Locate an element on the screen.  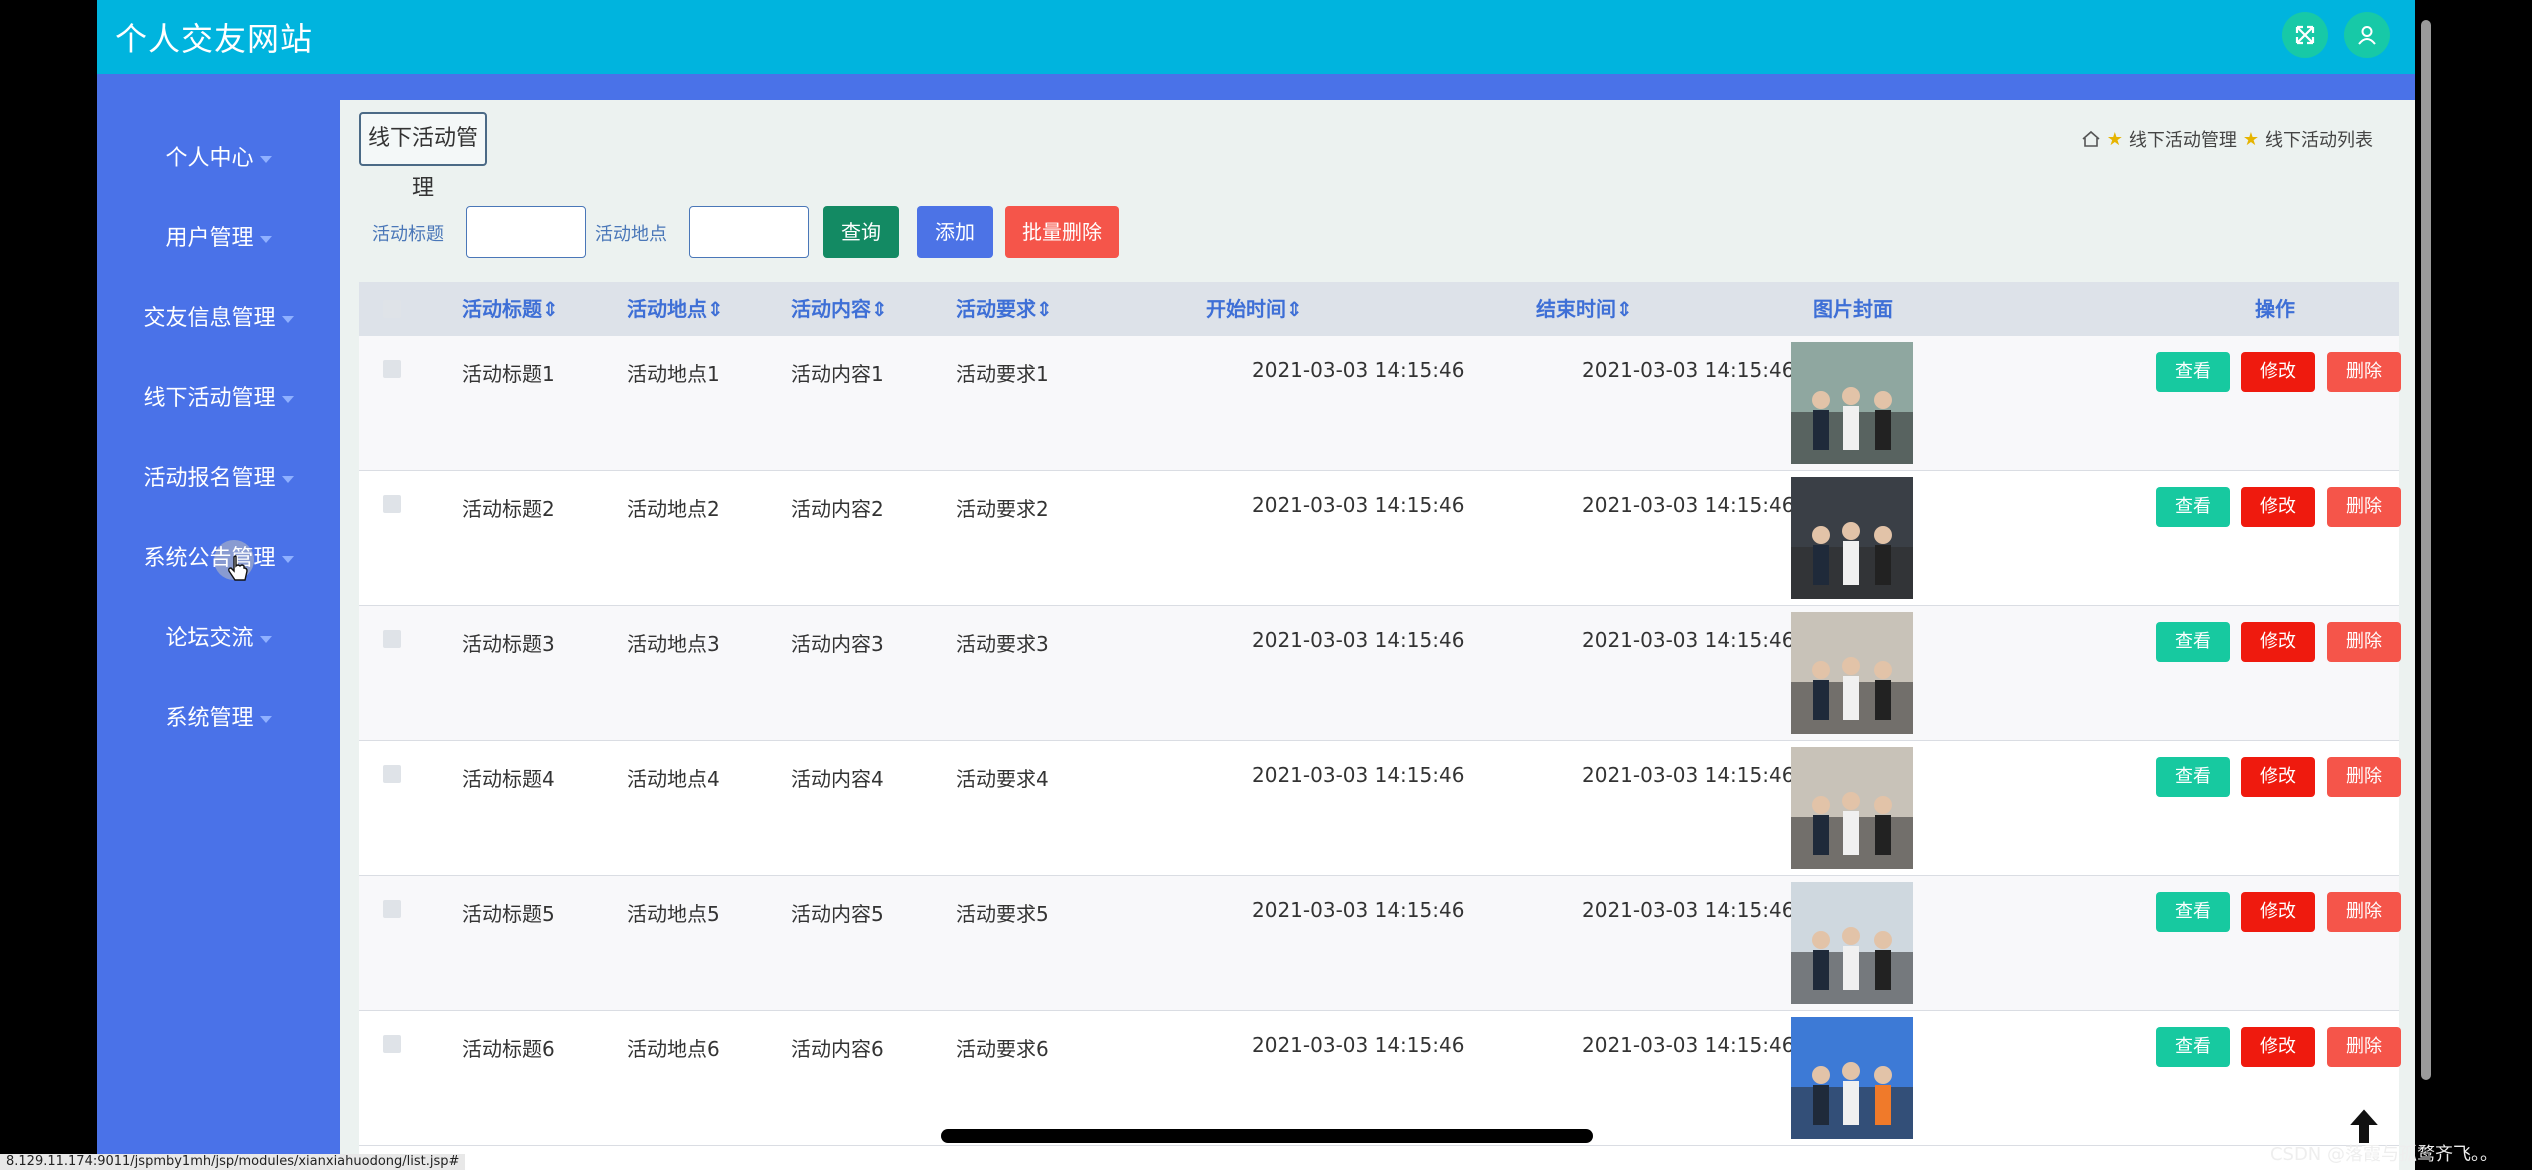
cell-title: 活动标题6 is located at coordinates (508, 1049).